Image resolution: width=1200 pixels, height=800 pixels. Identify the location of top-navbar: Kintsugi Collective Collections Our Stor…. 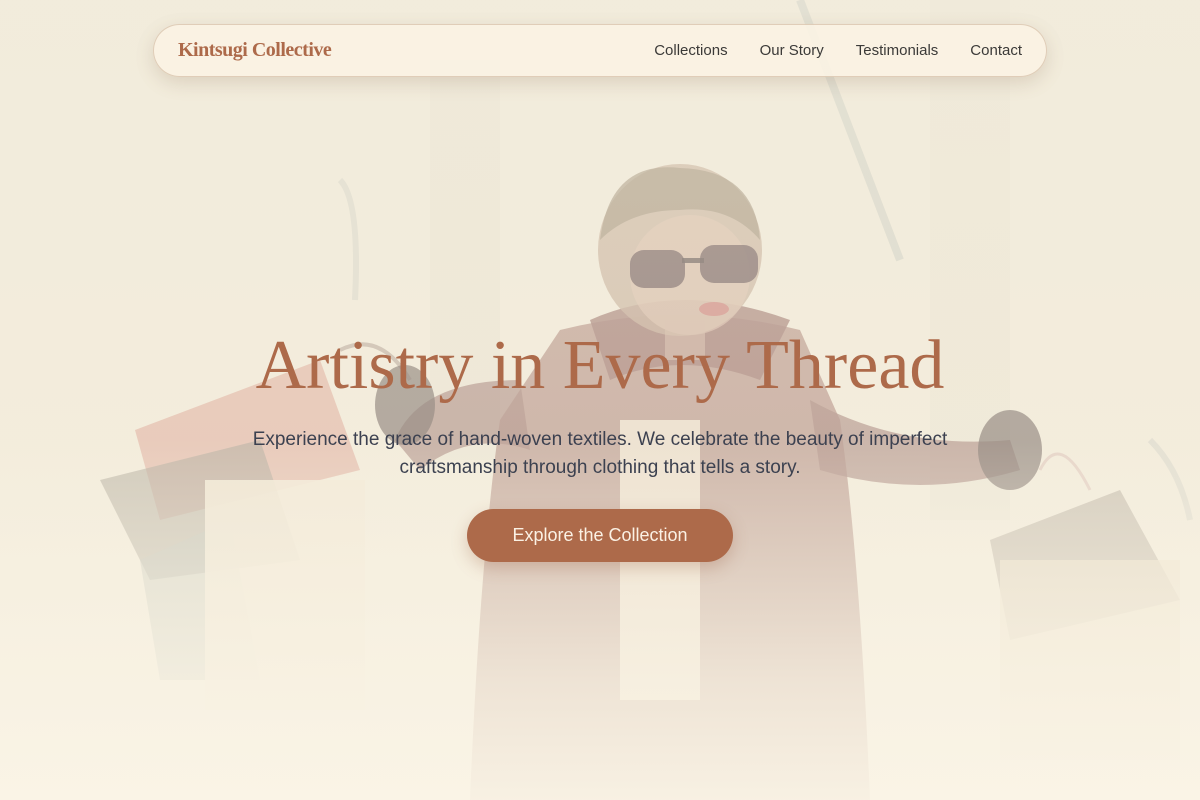
(600, 50).